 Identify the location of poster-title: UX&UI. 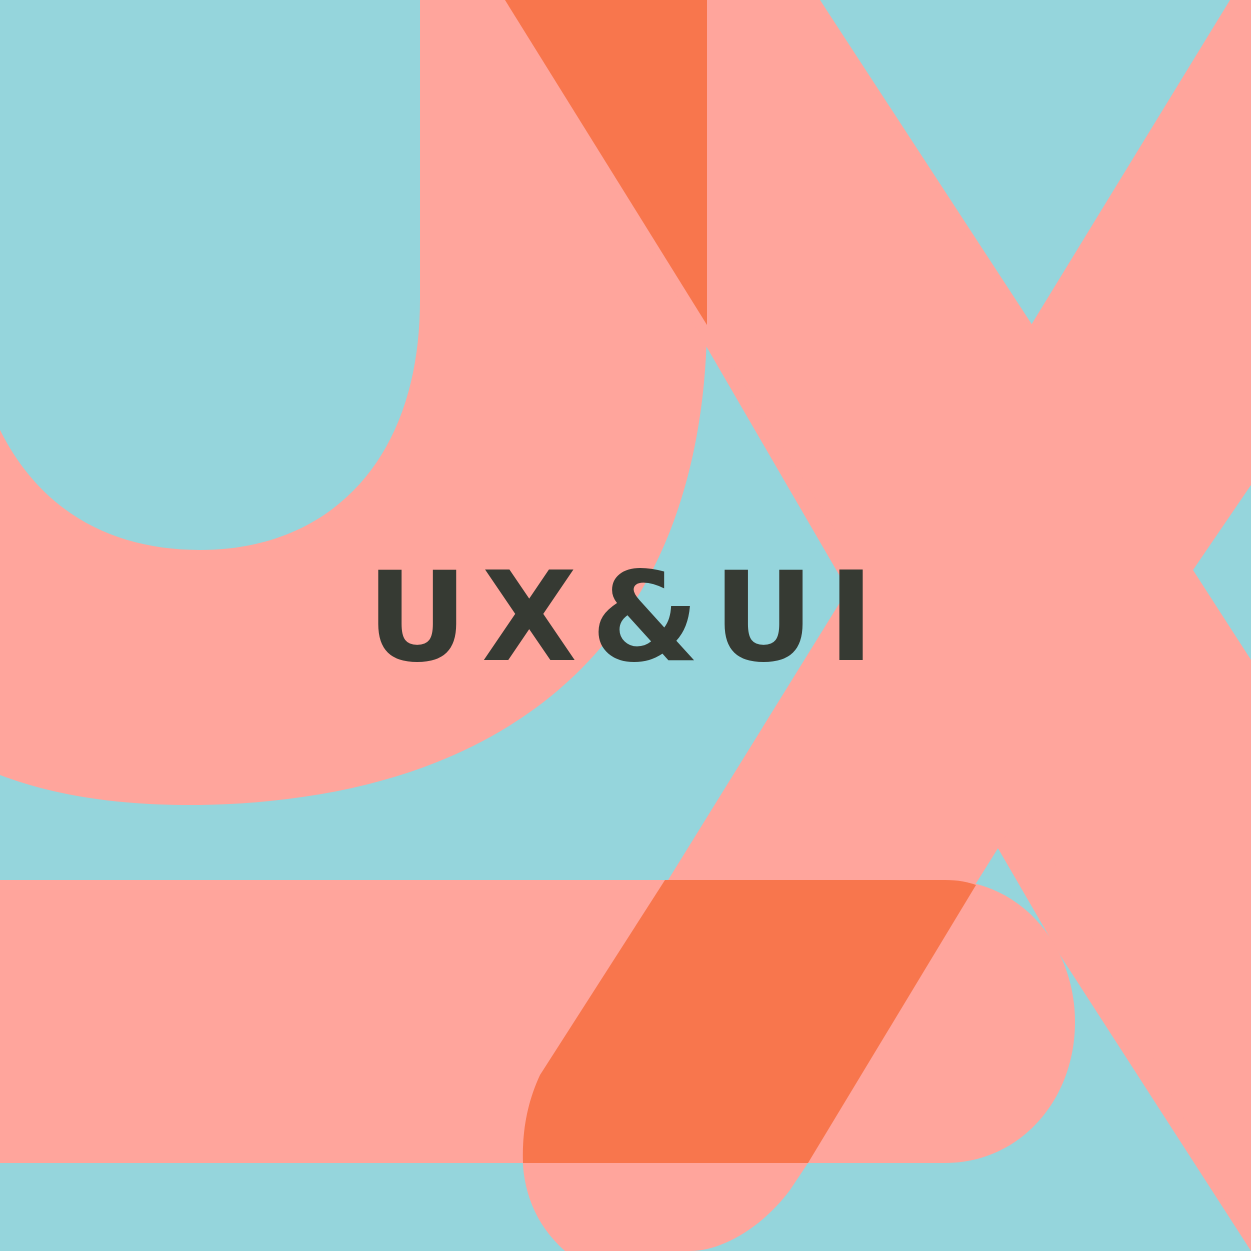
(627, 618).